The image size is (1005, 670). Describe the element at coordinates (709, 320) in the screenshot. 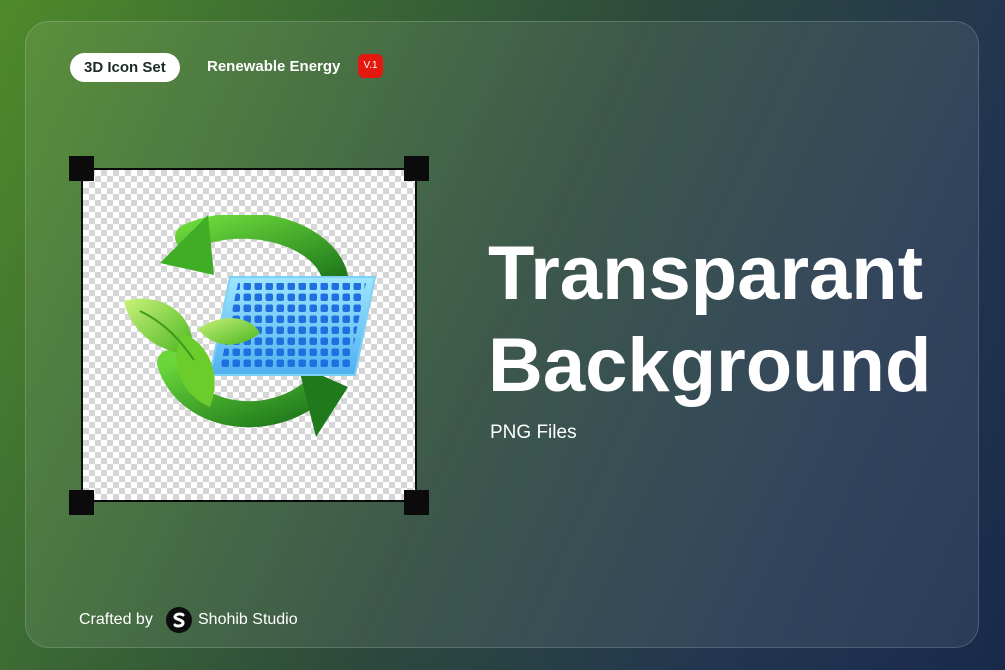

I see `hero-title: Transparant Background` at that location.